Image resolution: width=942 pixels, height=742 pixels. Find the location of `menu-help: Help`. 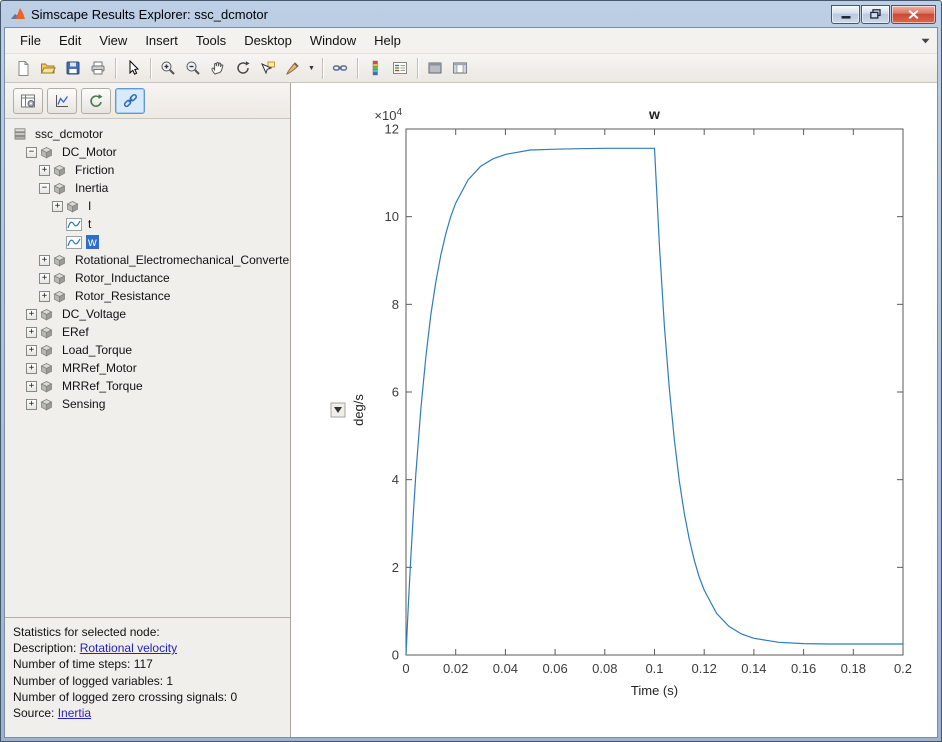

menu-help: Help is located at coordinates (387, 40).